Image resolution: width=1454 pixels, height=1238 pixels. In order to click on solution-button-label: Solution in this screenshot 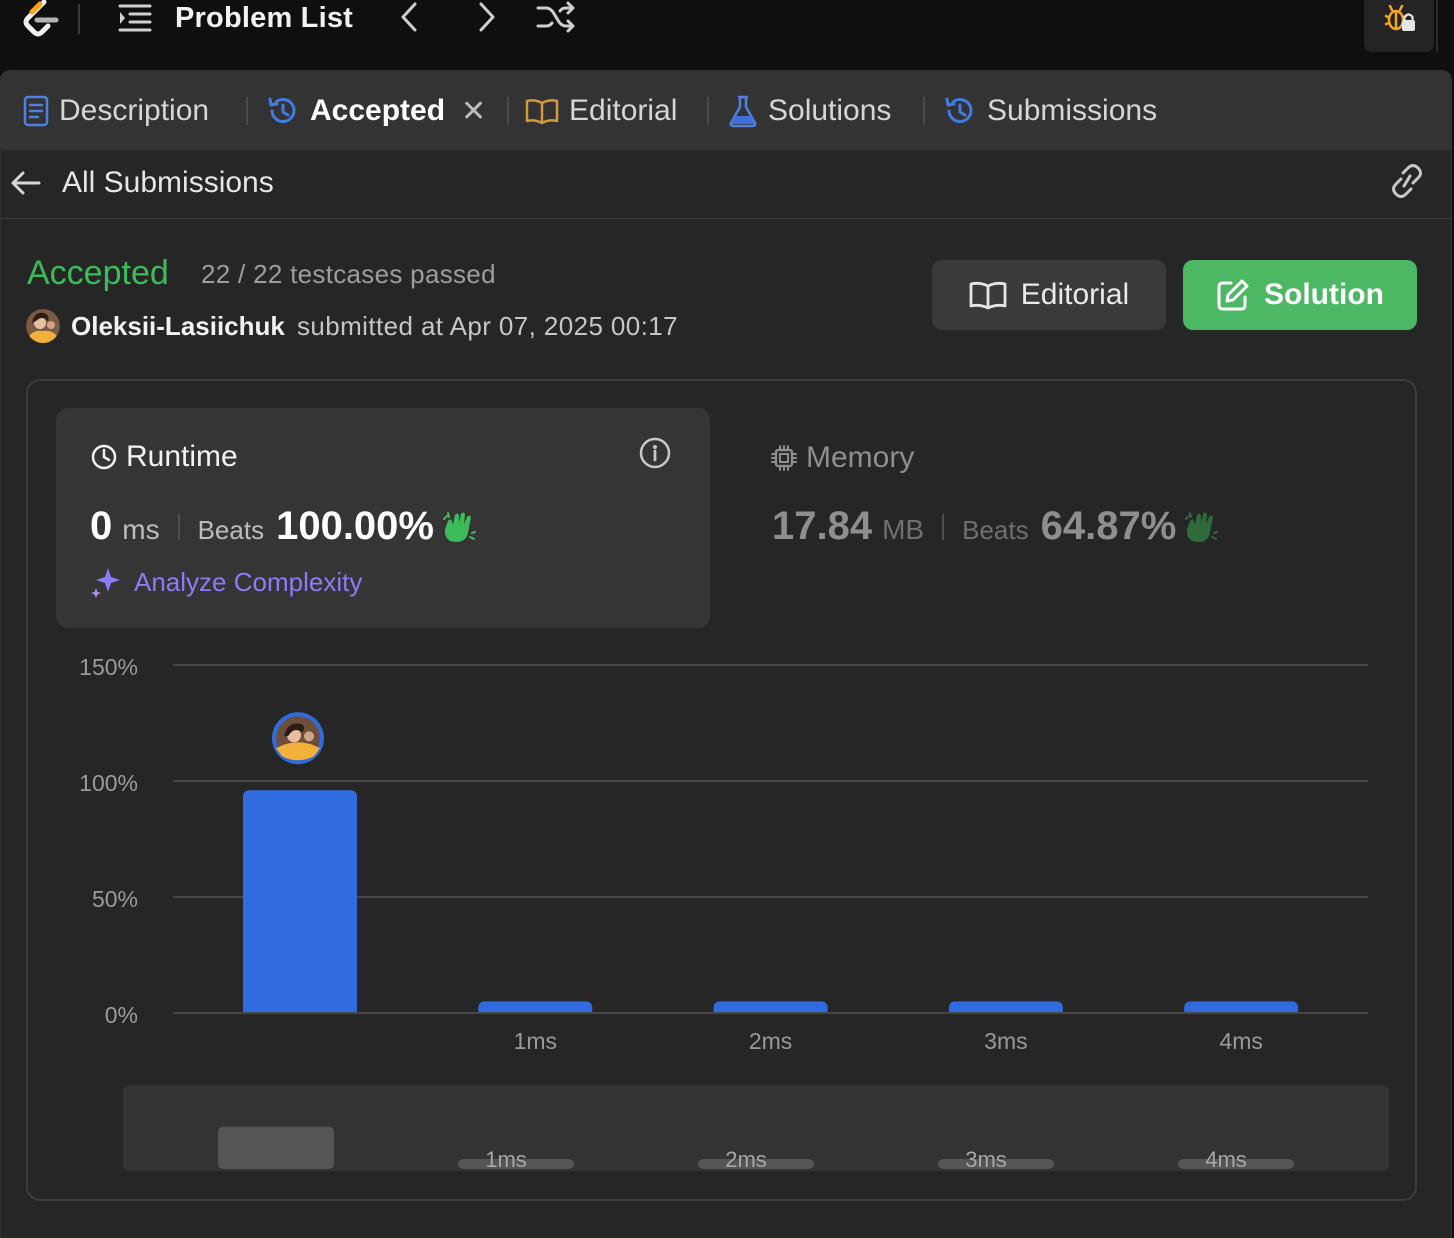, I will do `click(1324, 294)`.